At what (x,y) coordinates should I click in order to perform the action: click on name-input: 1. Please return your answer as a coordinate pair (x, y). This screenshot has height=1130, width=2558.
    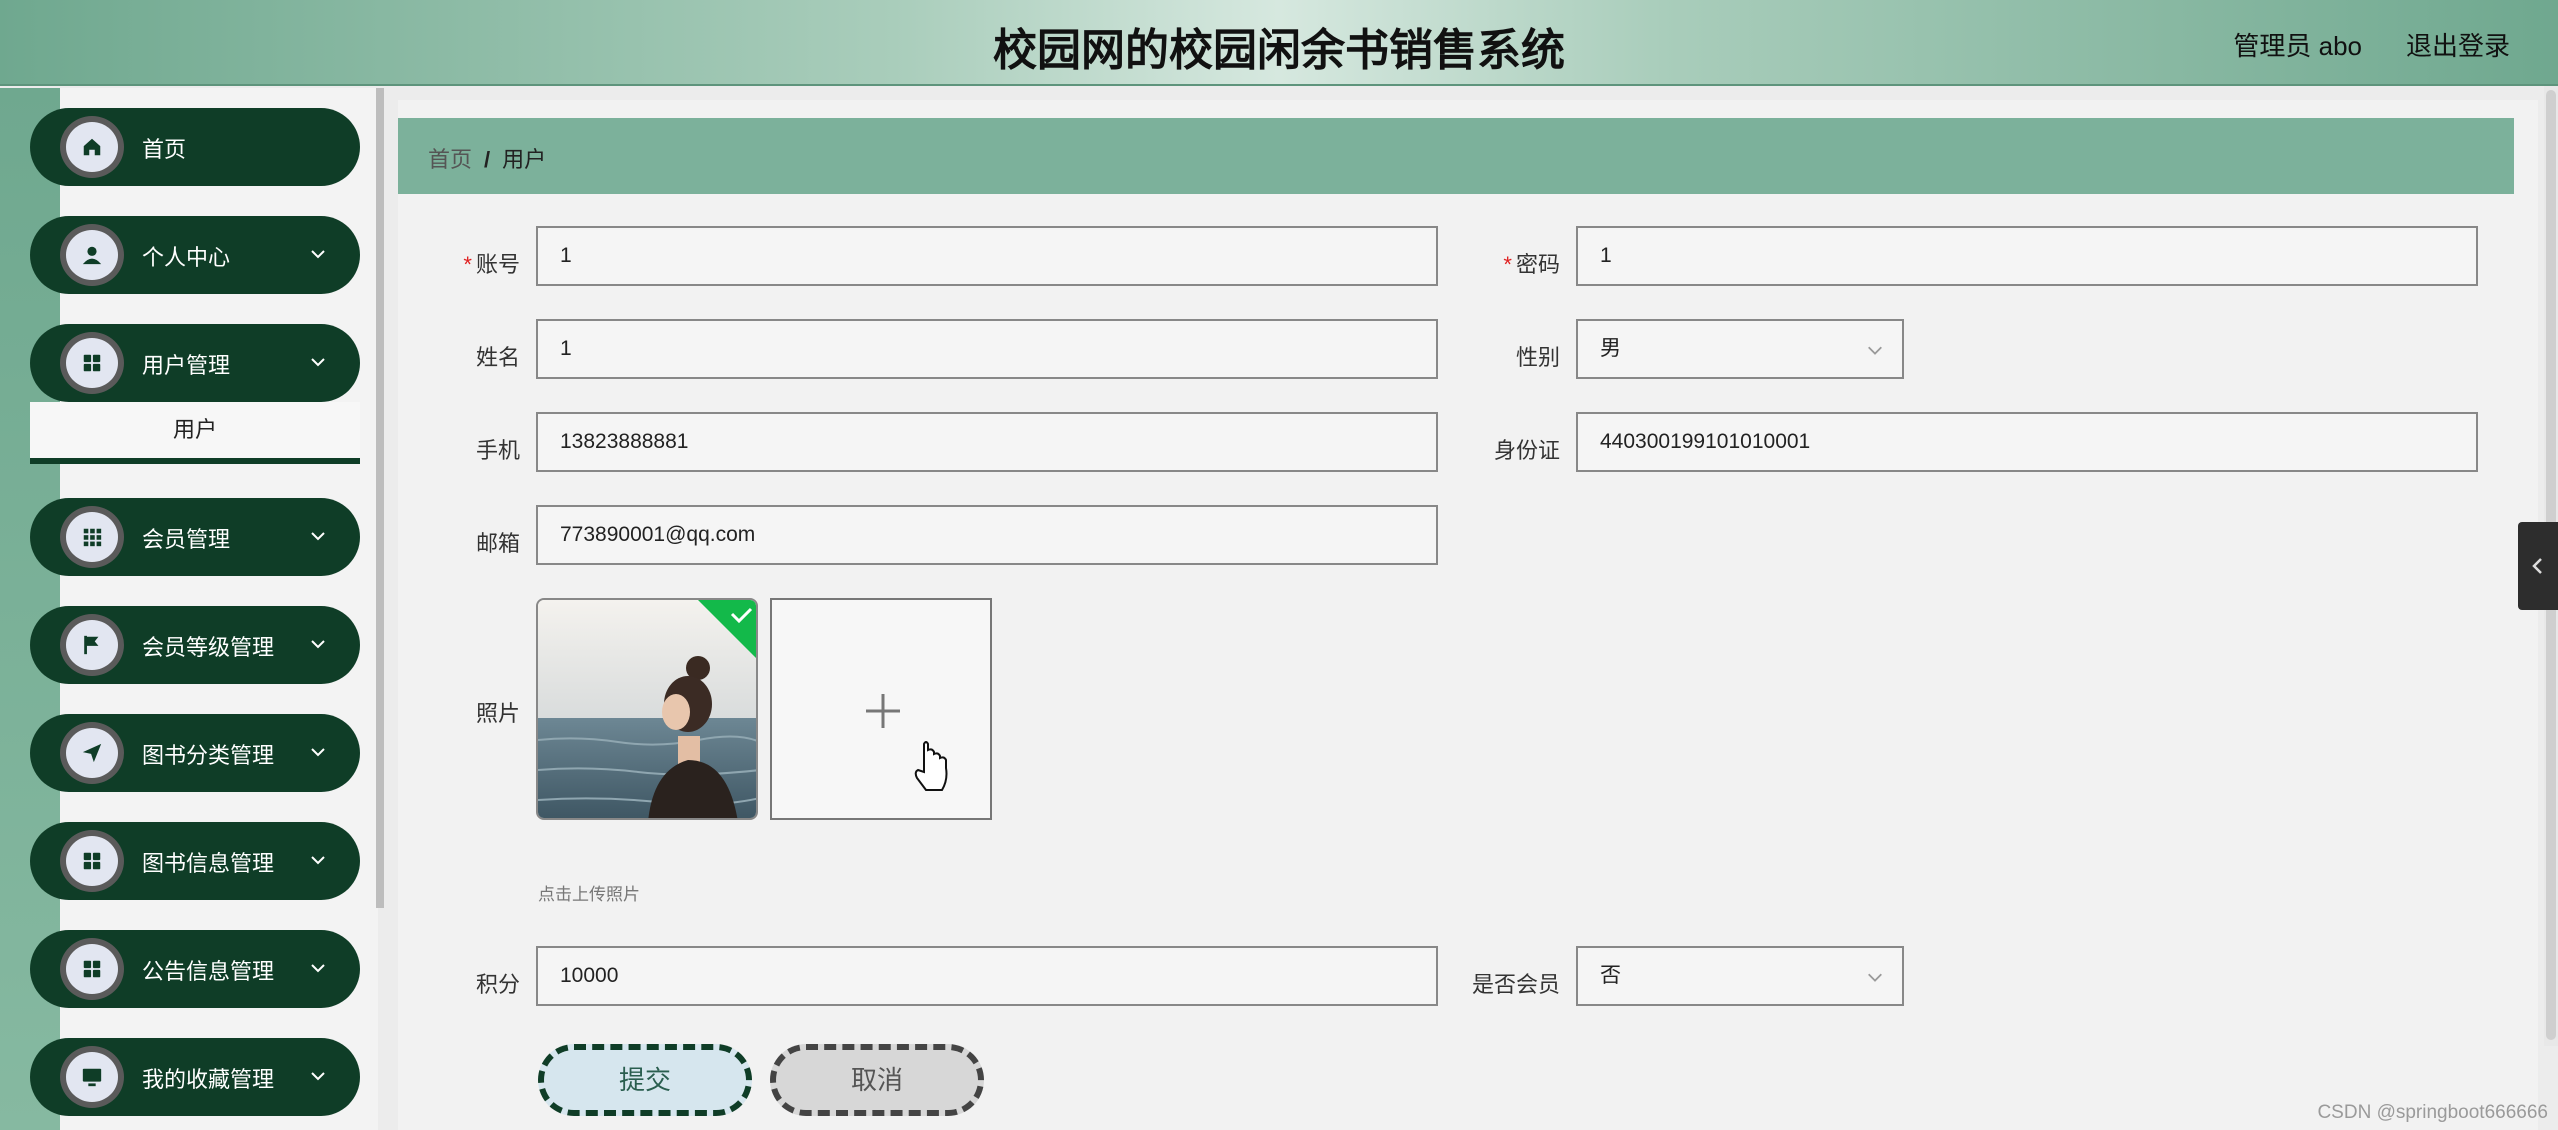
    Looking at the image, I should click on (987, 349).